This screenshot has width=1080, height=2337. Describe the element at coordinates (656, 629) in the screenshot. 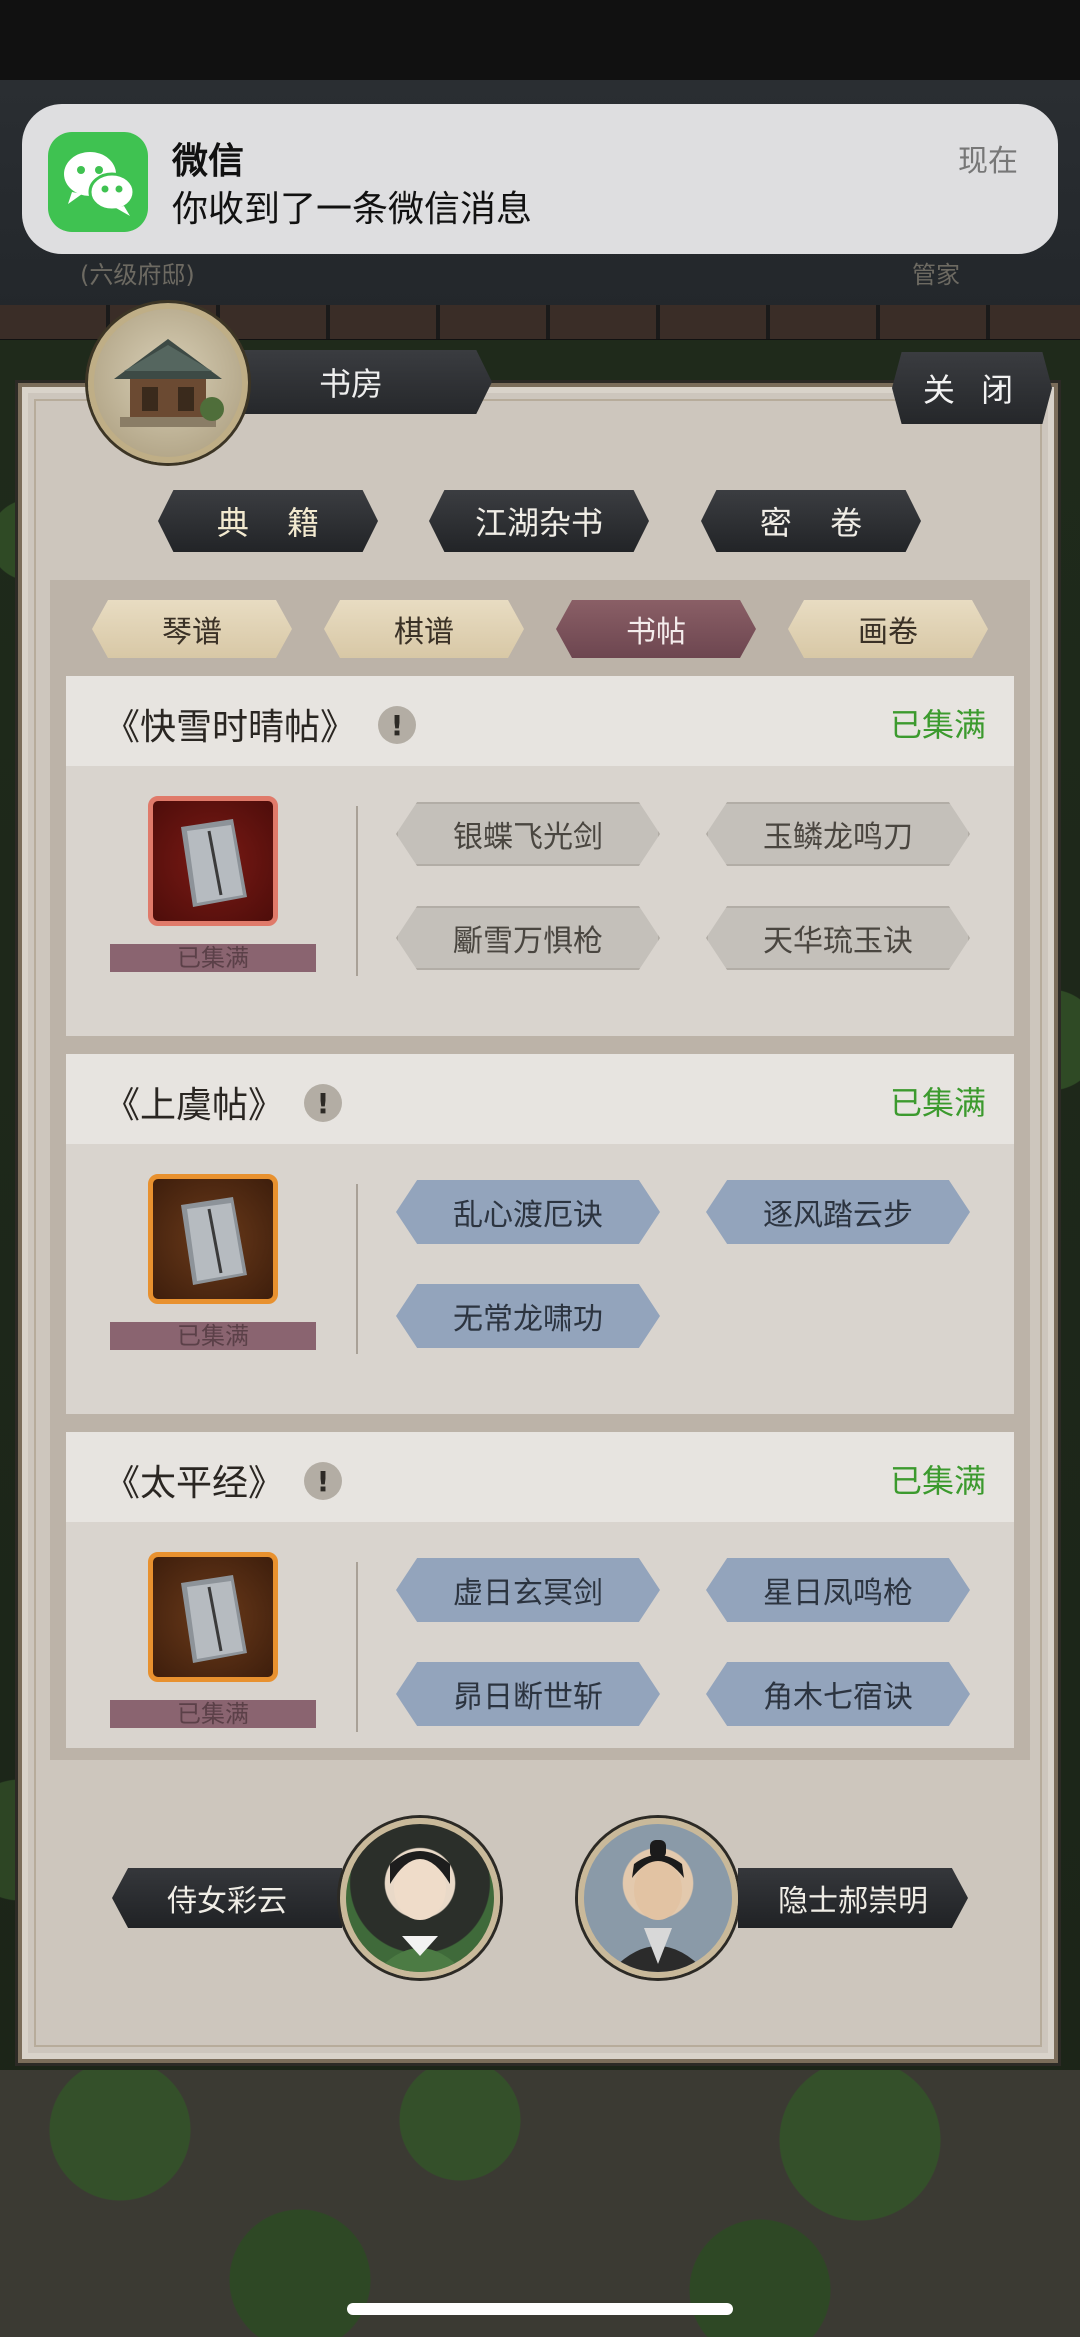

I see `subtab-calligraphy: 书帖` at that location.